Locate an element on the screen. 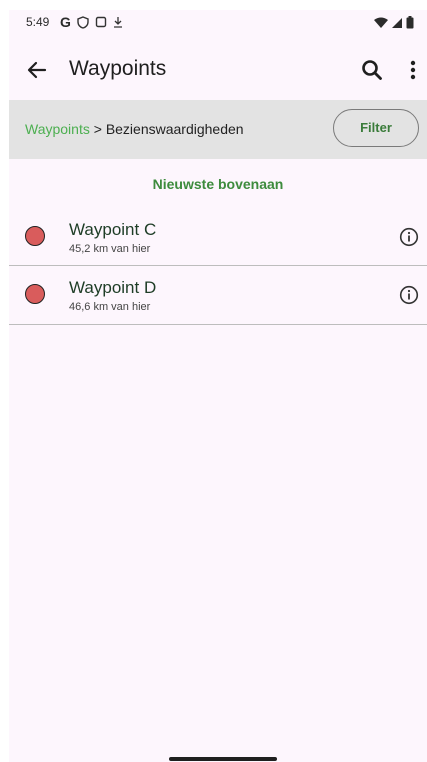 Image resolution: width=427 pixels, height=762 pixels. breadcrumb: Waypoints > Bezienswaardigheden is located at coordinates (134, 129).